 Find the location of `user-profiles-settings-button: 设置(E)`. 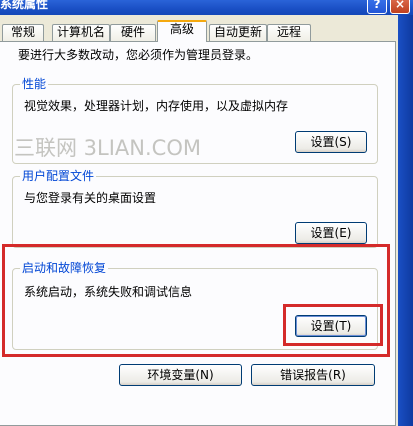

user-profiles-settings-button: 设置(E) is located at coordinates (331, 233).